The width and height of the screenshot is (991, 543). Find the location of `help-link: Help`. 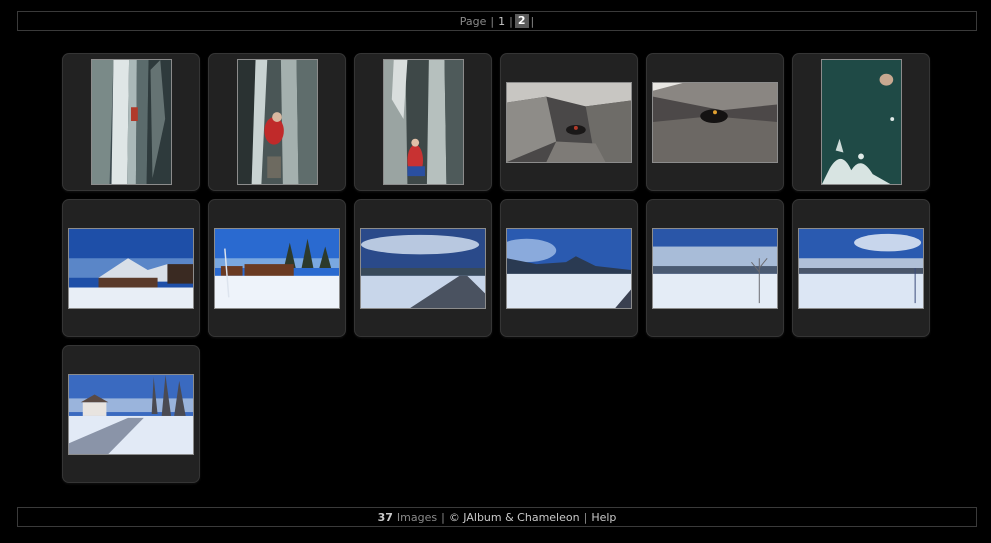

help-link: Help is located at coordinates (603, 517).